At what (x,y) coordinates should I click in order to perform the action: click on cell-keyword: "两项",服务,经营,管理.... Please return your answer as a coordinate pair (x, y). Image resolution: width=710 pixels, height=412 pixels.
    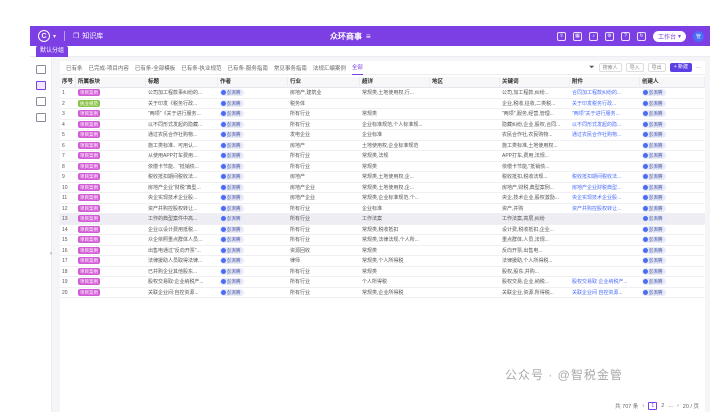
    Looking at the image, I should click on (535, 114).